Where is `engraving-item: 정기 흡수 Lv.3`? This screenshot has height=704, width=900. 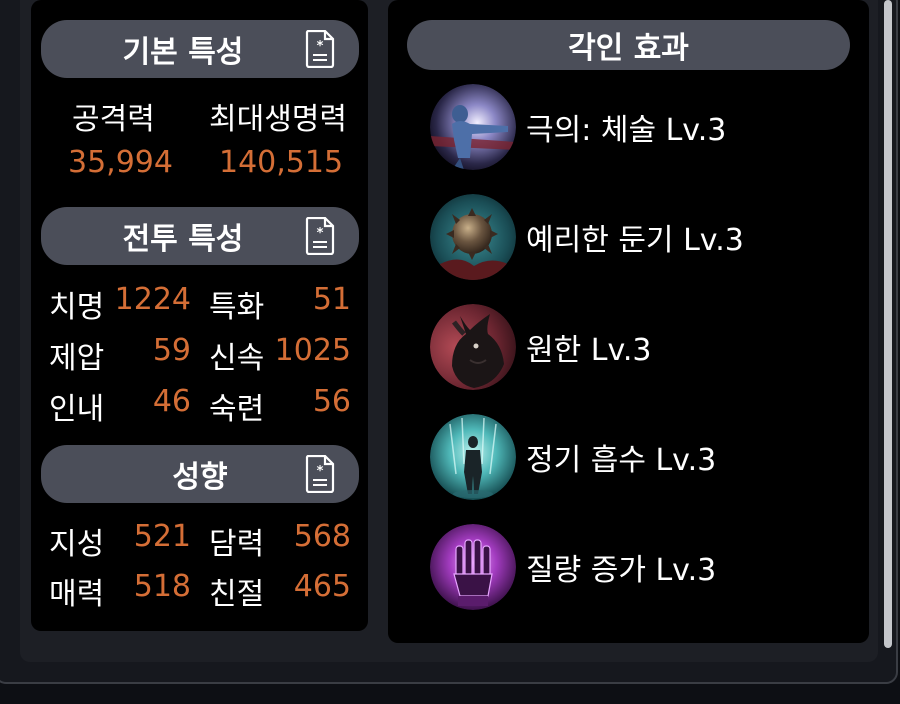 engraving-item: 정기 흡수 Lv.3 is located at coordinates (630, 457).